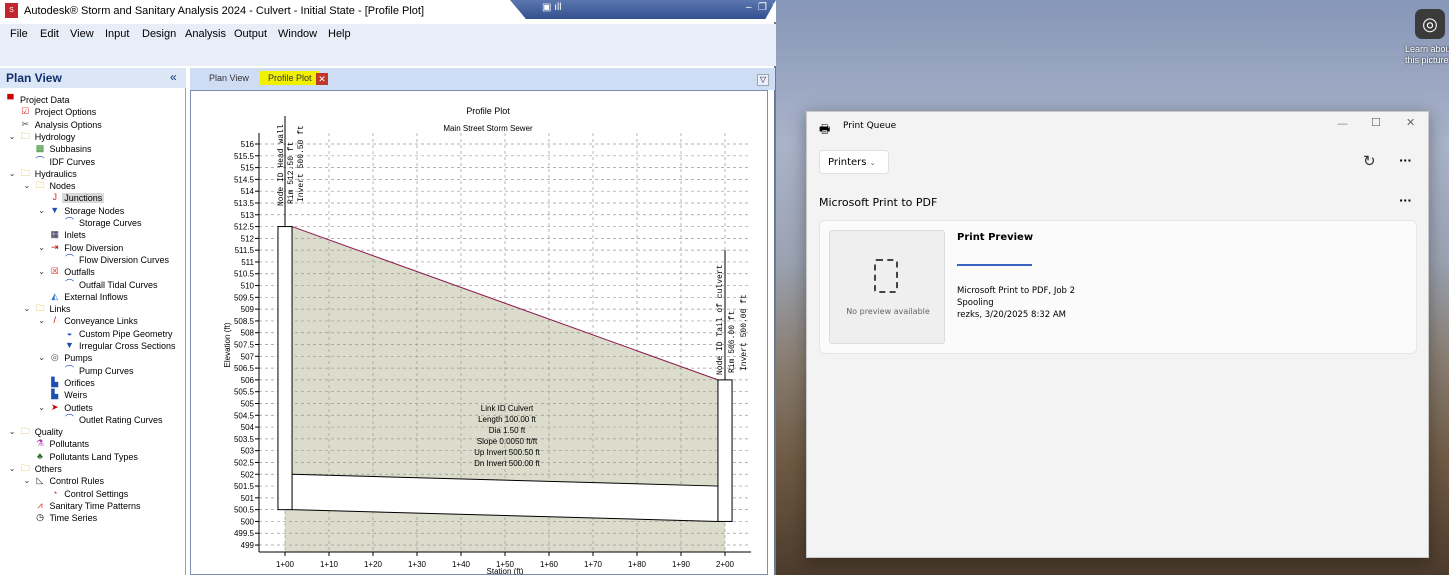  Describe the element at coordinates (72, 161) in the screenshot. I see `tree-item-label: IDF Curves` at that location.